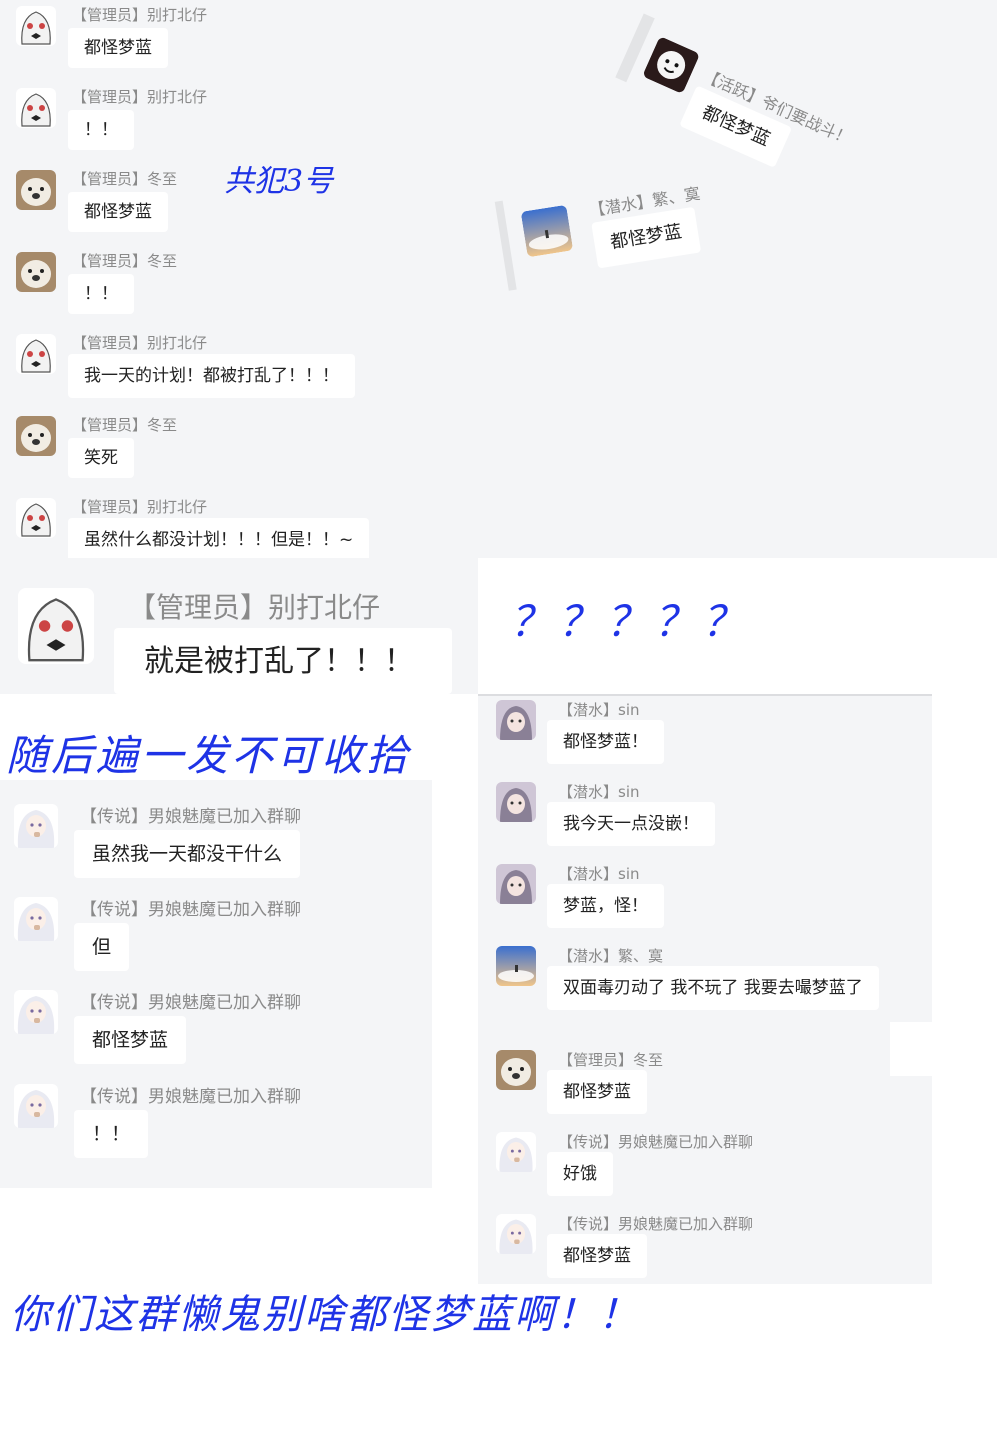  What do you see at coordinates (605, 906) in the screenshot?
I see `message-bubble: 梦蓝，怪！` at bounding box center [605, 906].